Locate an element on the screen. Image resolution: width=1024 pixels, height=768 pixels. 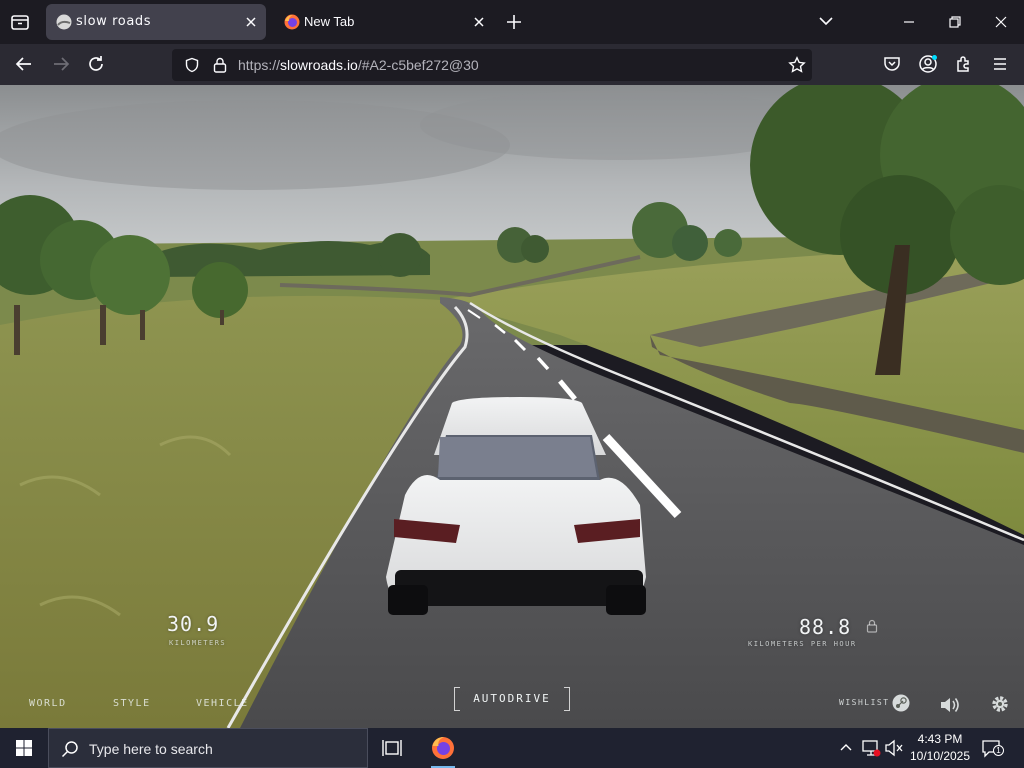
url-path: /#A2-c5bef272@30 is located at coordinates (418, 65).